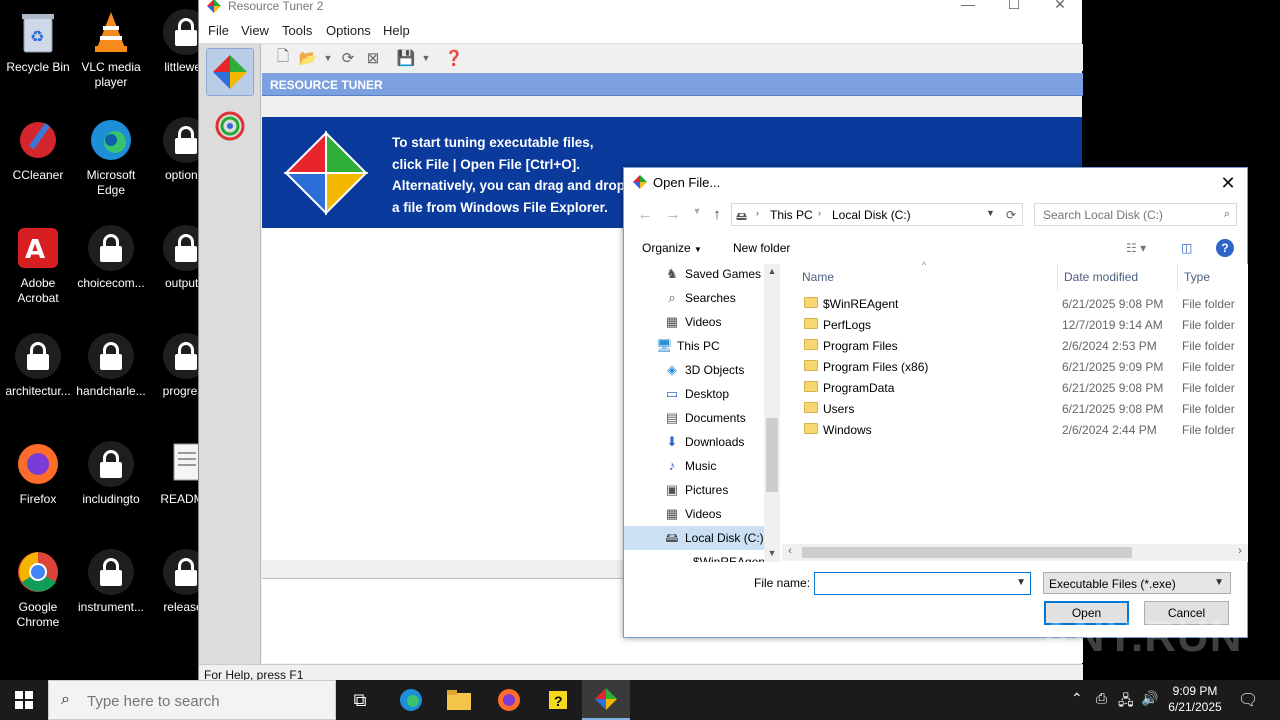  What do you see at coordinates (1136, 248) in the screenshot?
I see `view-options-icon: ☷ ▾` at bounding box center [1136, 248].